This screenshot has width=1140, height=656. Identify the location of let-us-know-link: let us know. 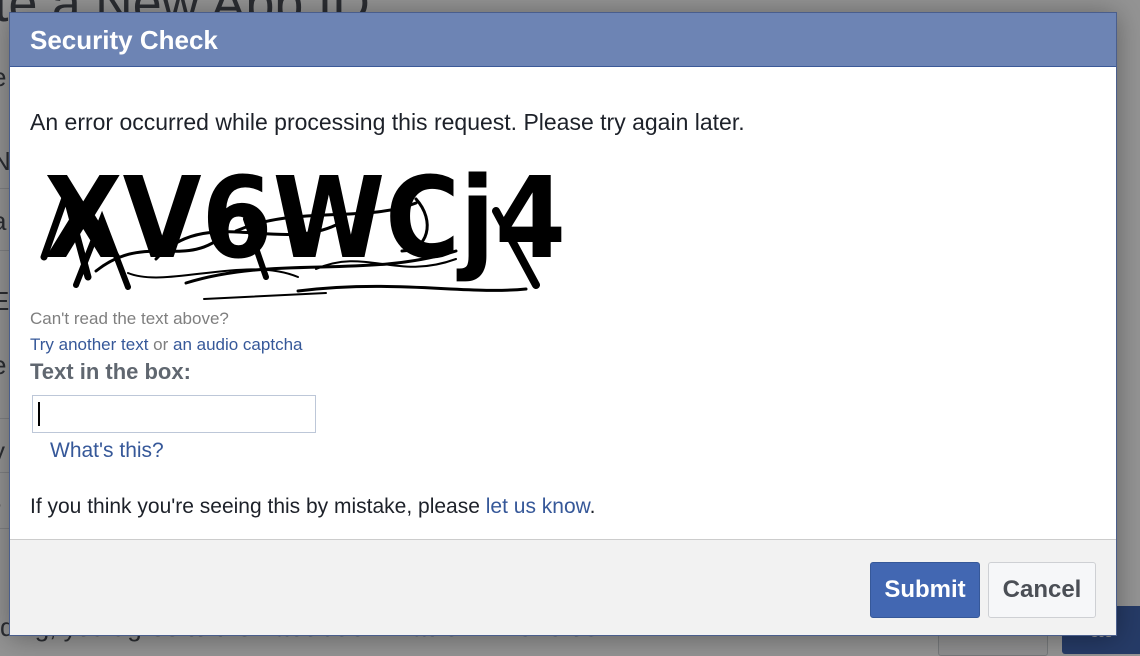
(538, 506).